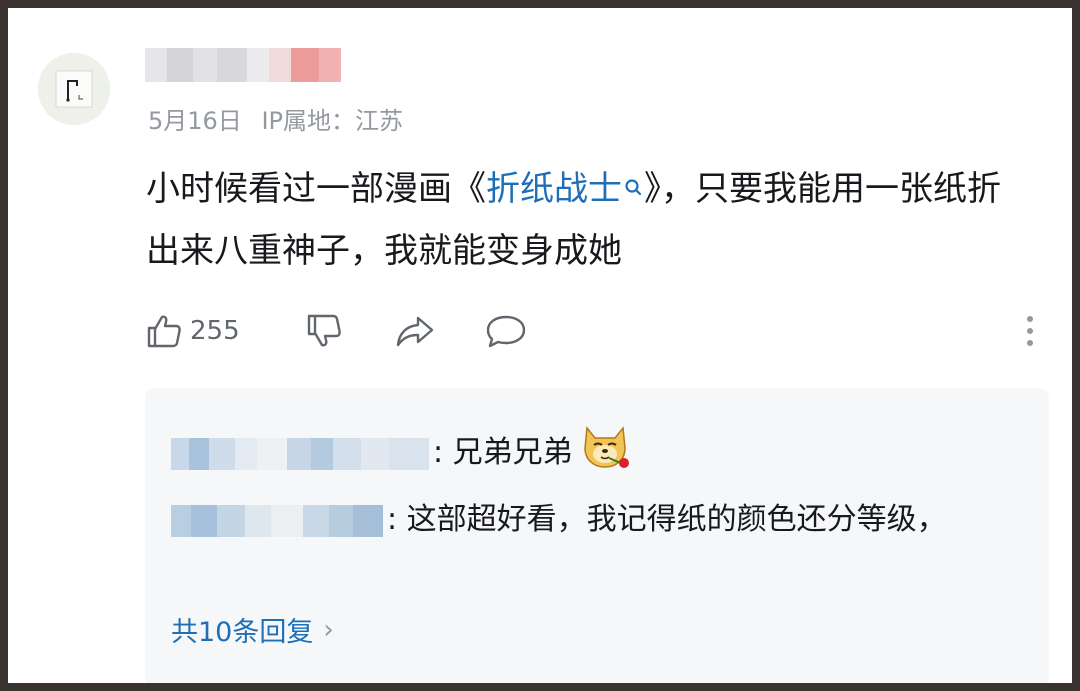  I want to click on comment-date: 5月16日, so click(195, 121).